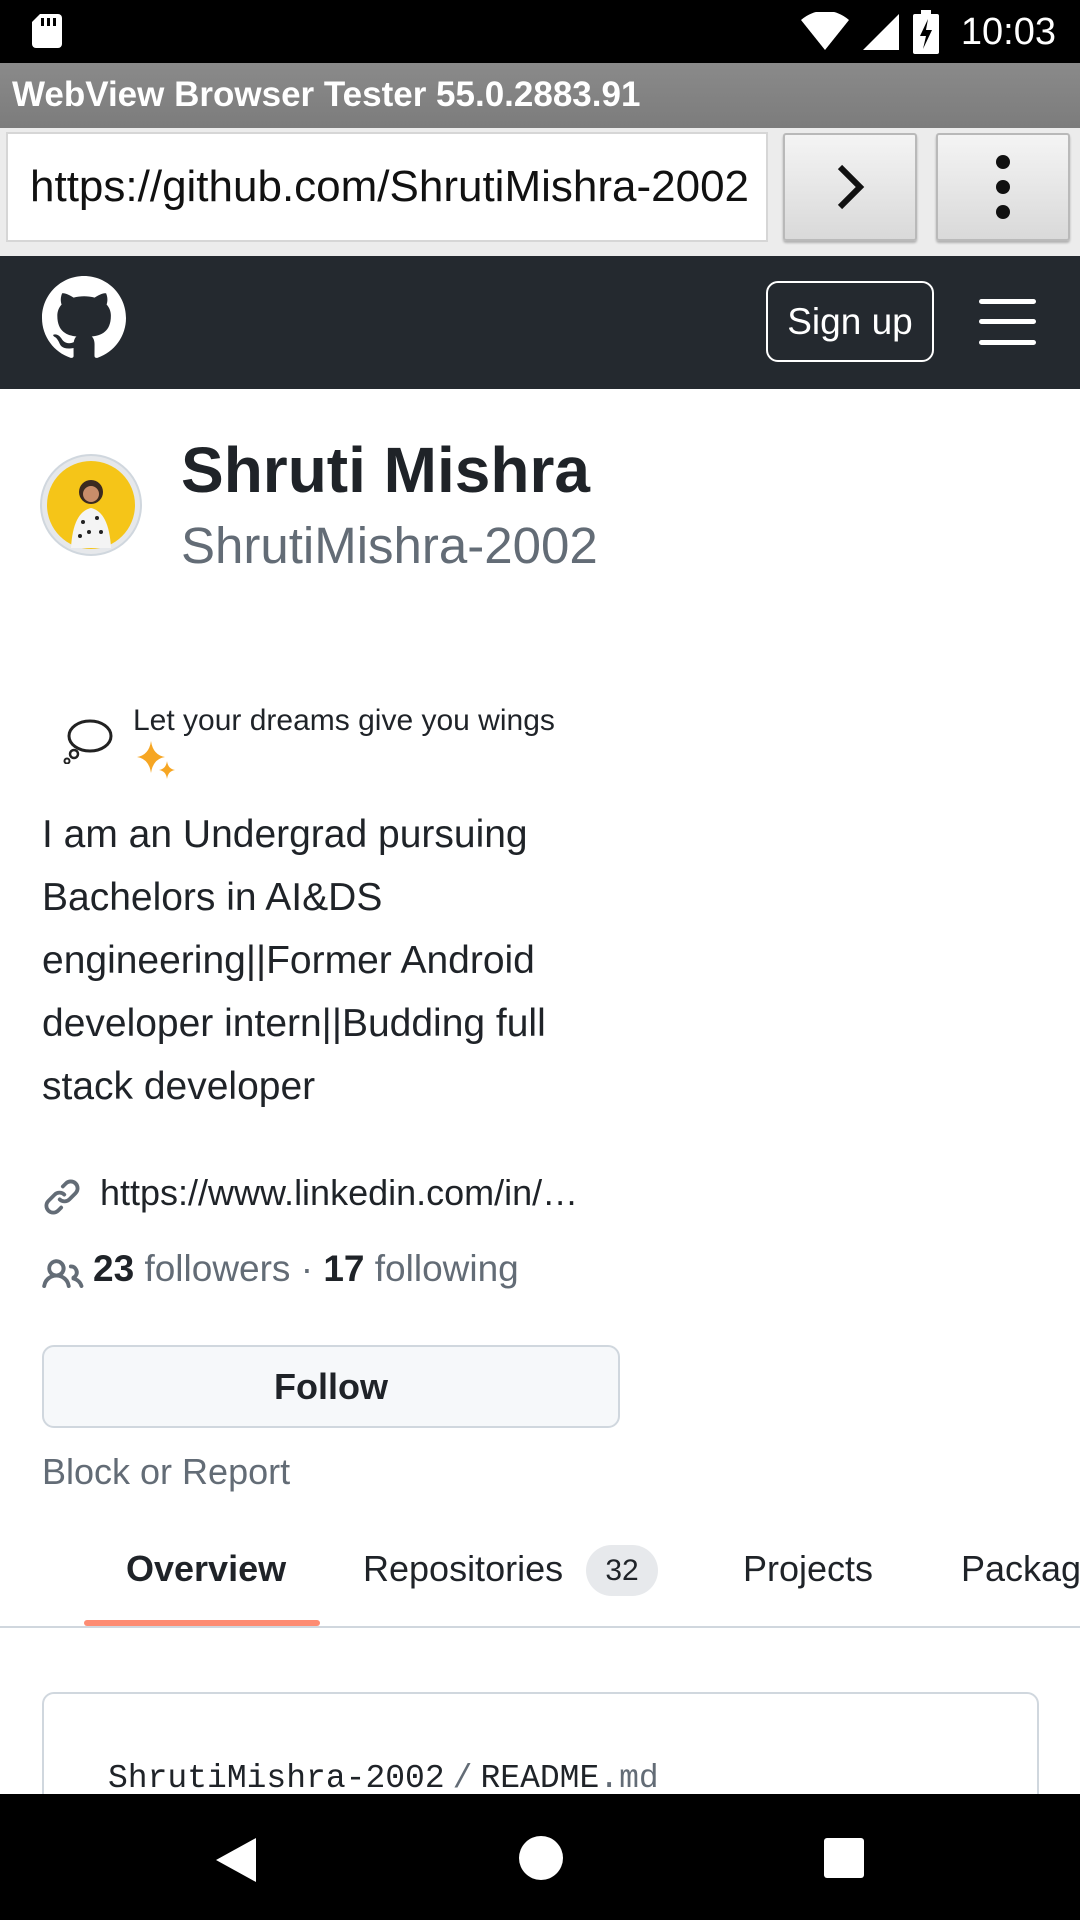  What do you see at coordinates (622, 1570) in the screenshot?
I see `repositories-count-badge: 32` at bounding box center [622, 1570].